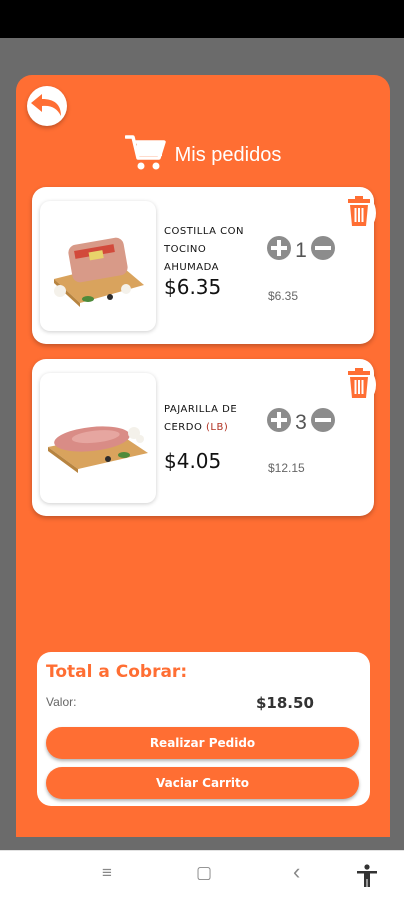 This screenshot has height=900, width=404. What do you see at coordinates (145, 155) in the screenshot?
I see `cart-icon` at bounding box center [145, 155].